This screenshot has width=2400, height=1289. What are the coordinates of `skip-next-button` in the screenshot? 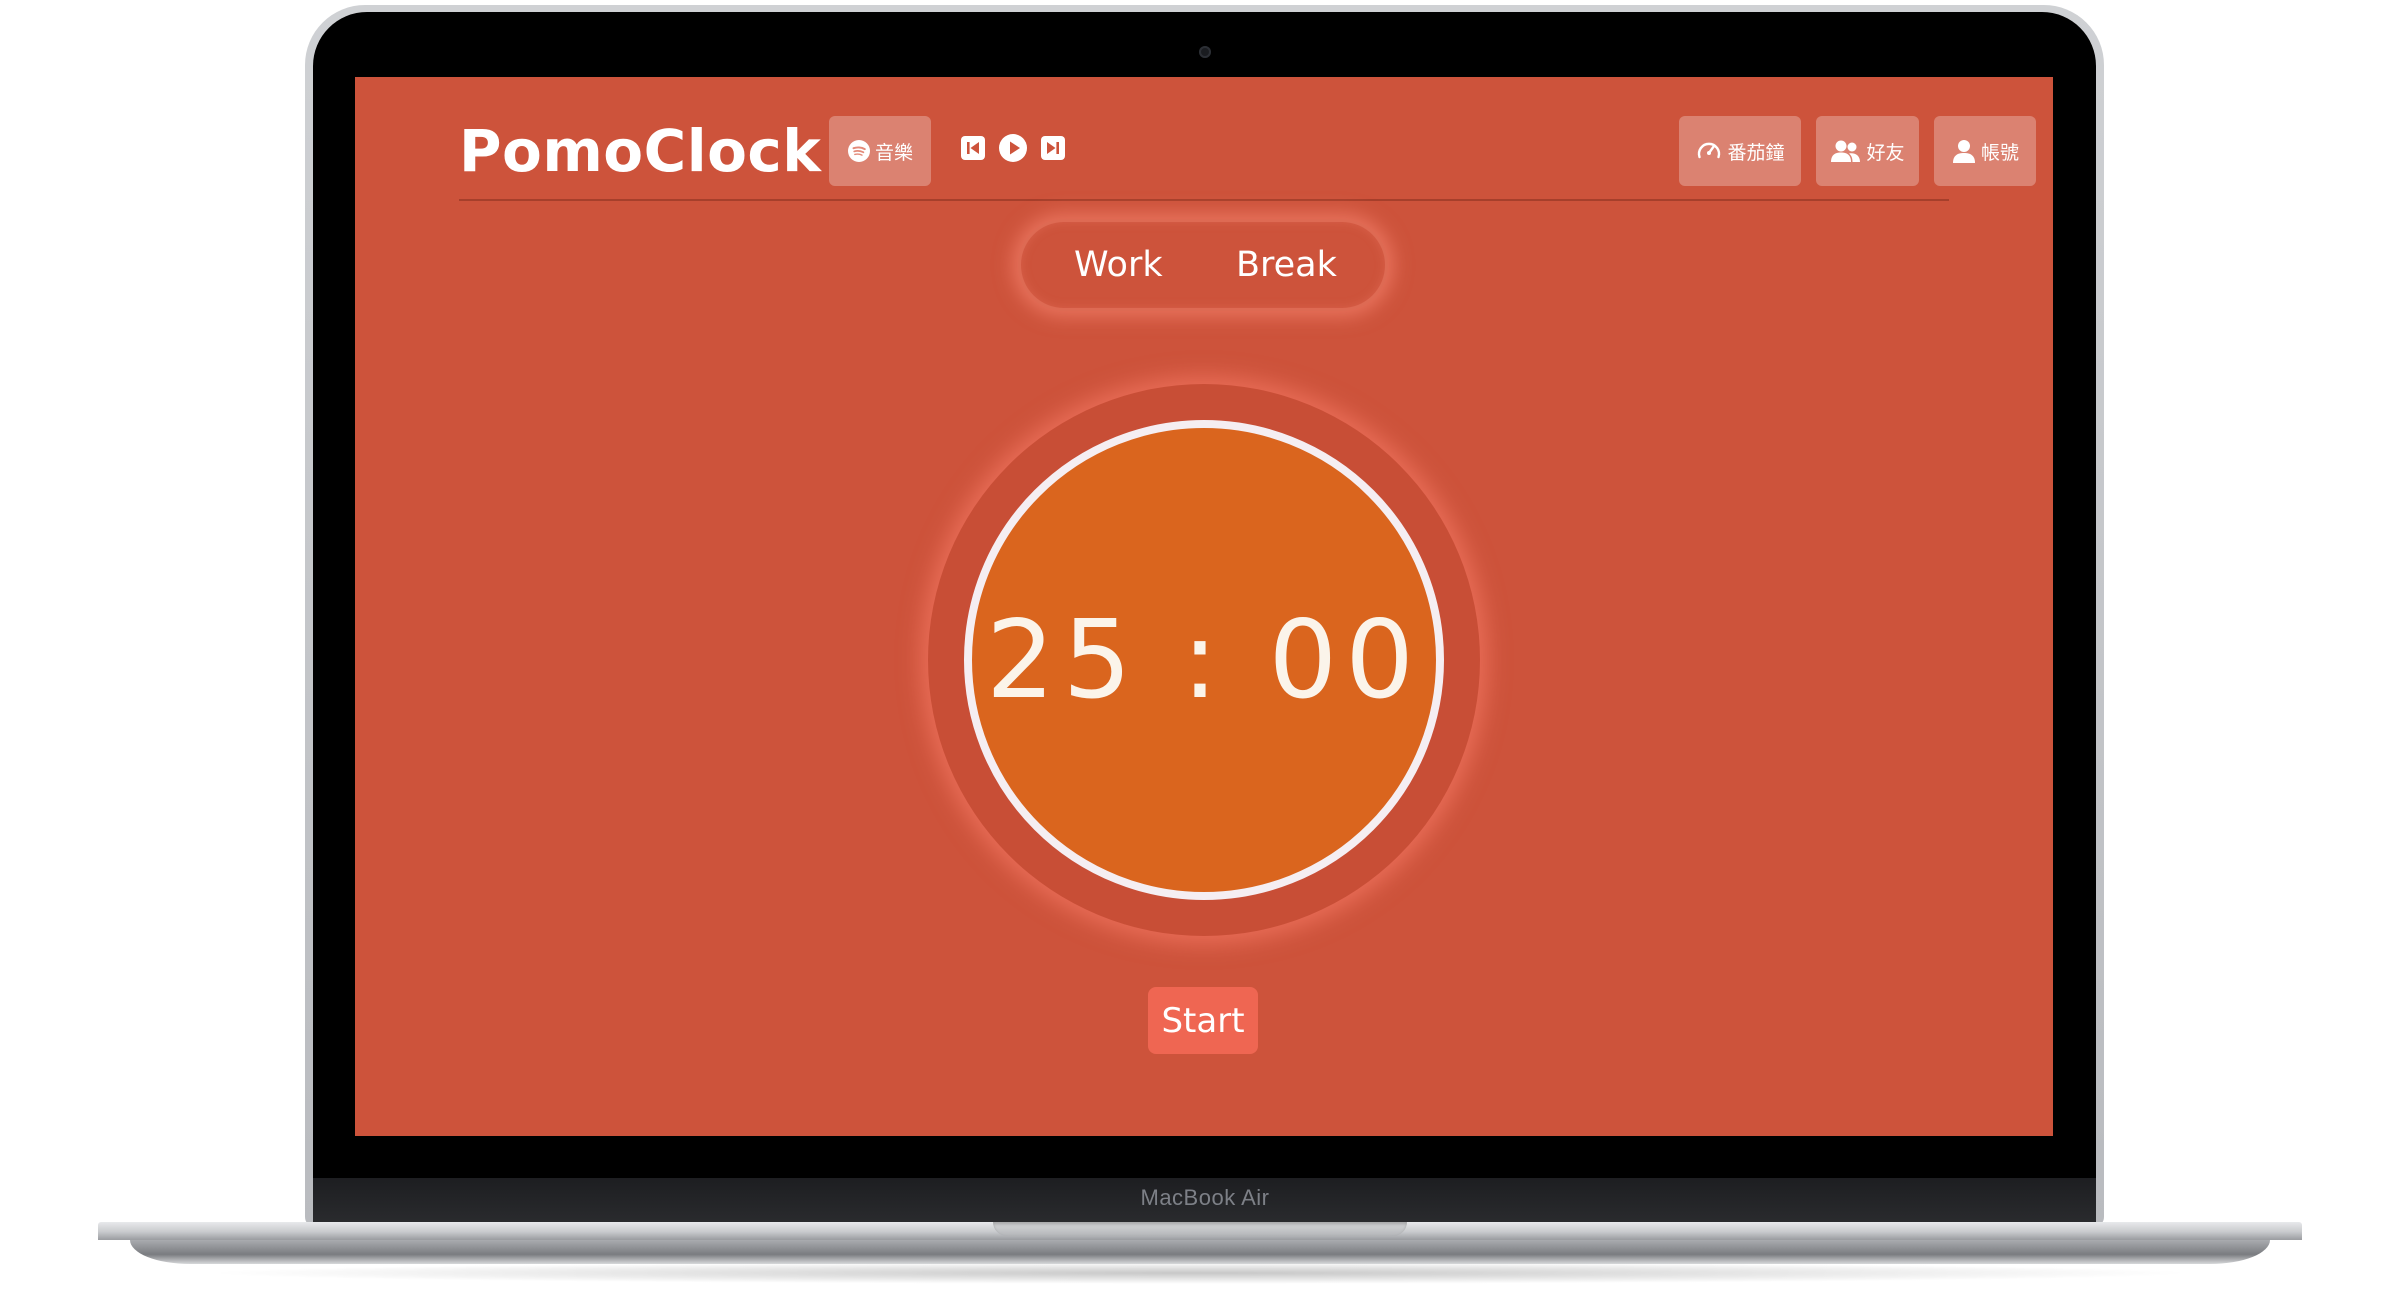 It's located at (1053, 150).